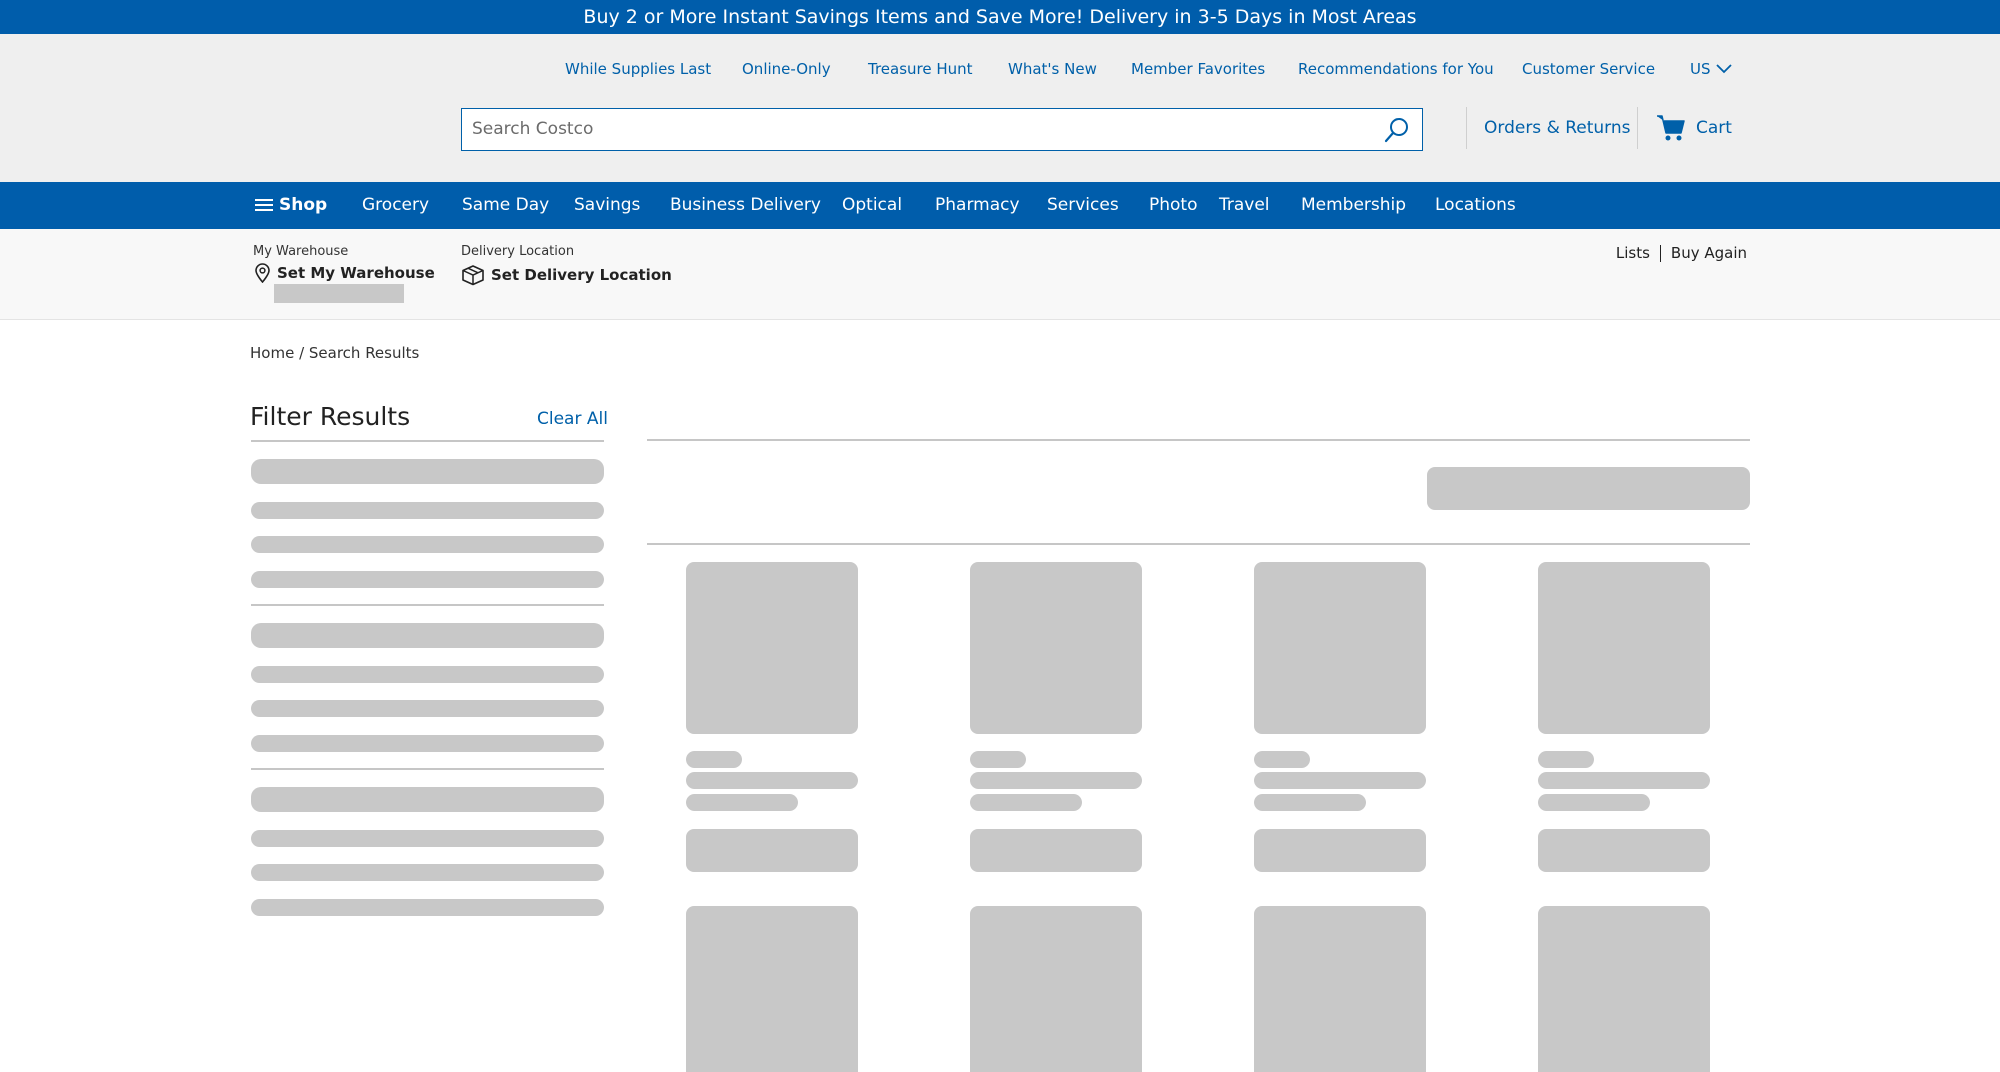 The image size is (2000, 1072). I want to click on set-delivery-label: Set Delivery Location, so click(581, 275).